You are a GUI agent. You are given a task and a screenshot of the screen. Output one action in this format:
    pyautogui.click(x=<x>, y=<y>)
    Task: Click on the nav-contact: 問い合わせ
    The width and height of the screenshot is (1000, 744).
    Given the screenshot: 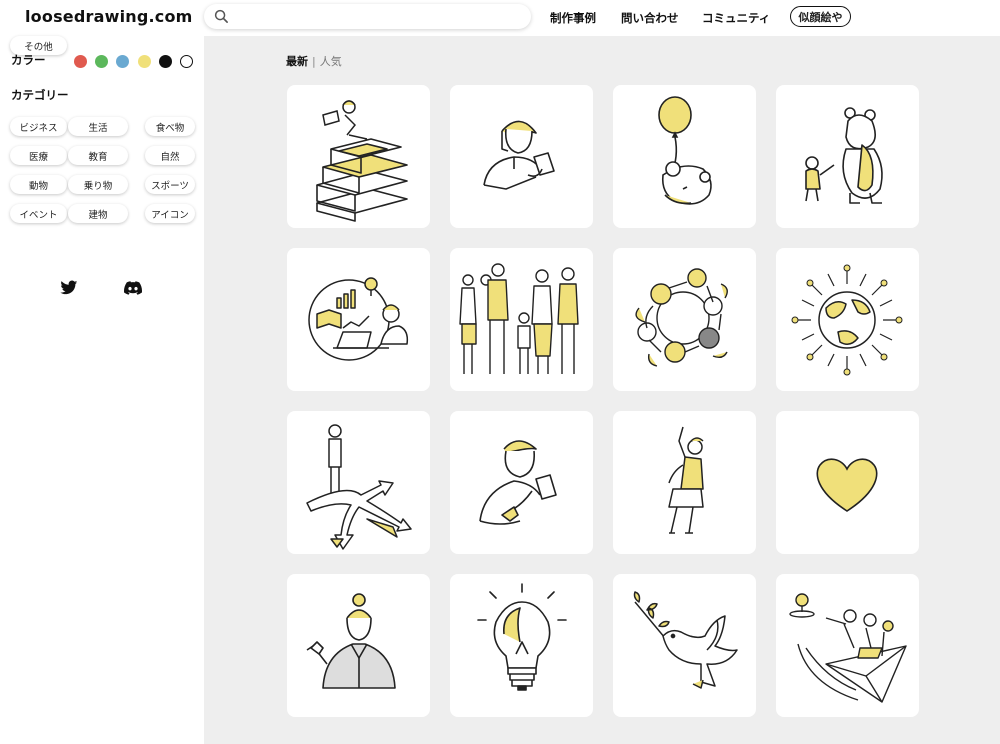 What is the action you would take?
    pyautogui.click(x=650, y=18)
    